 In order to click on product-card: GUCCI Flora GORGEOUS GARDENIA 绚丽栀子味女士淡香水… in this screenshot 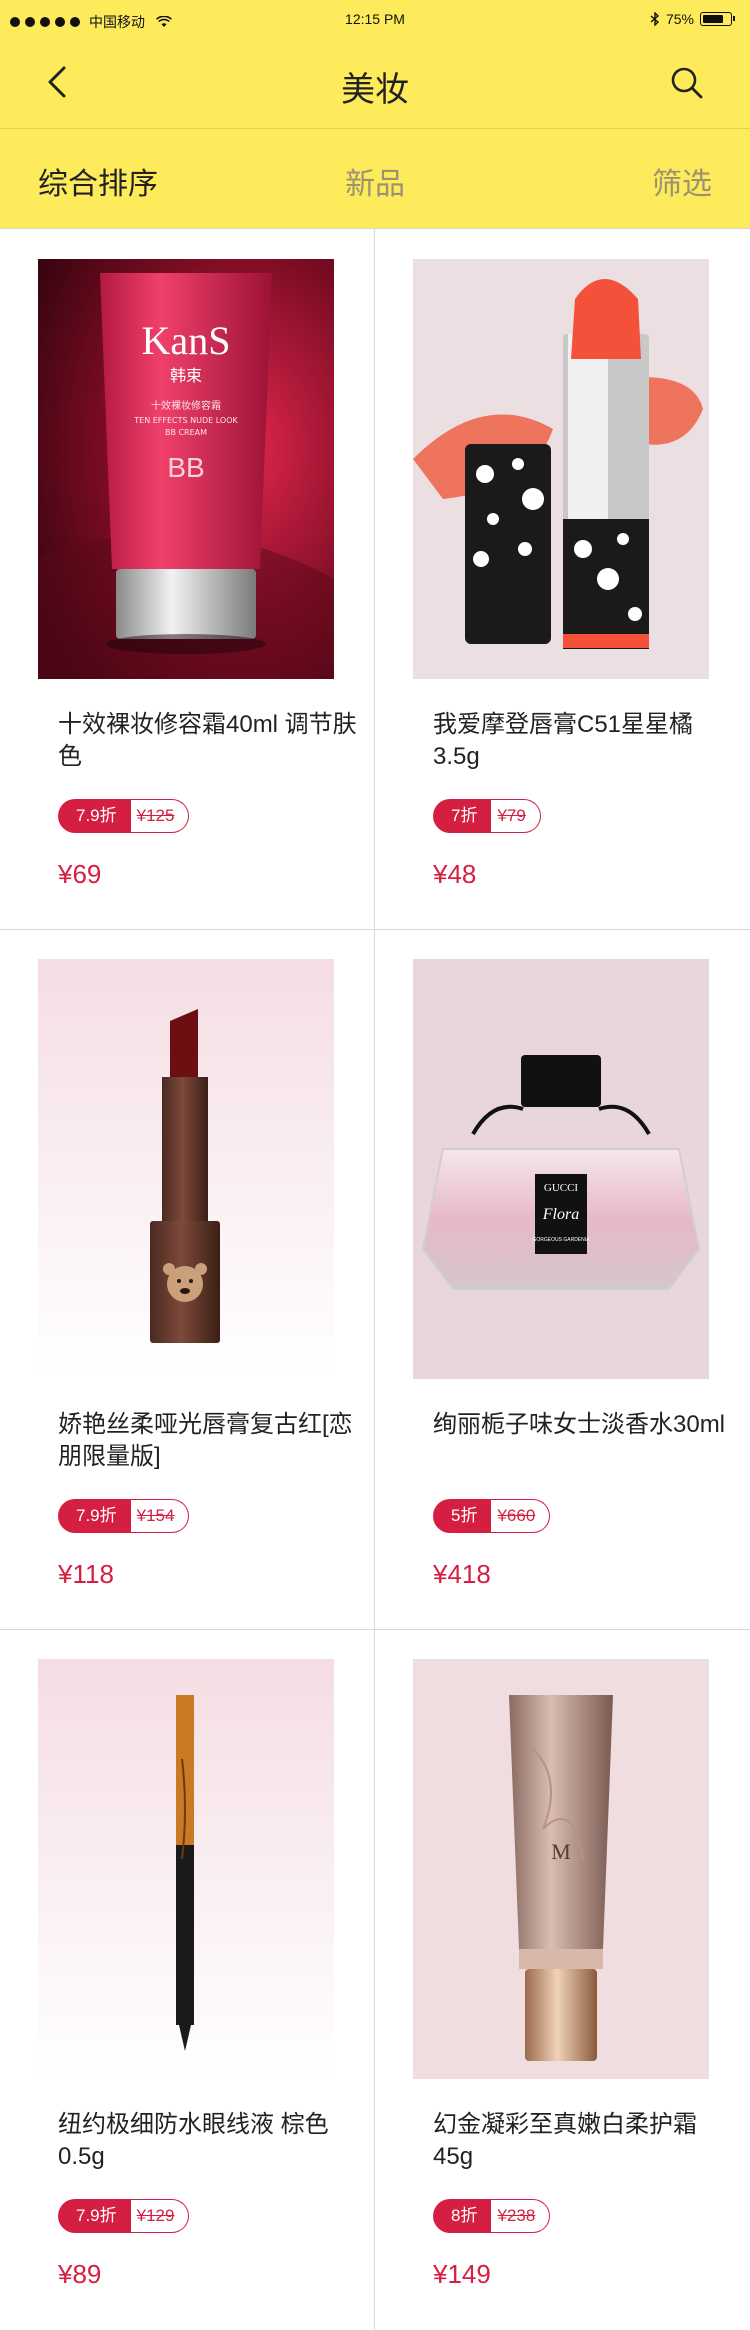, I will do `click(562, 1279)`.